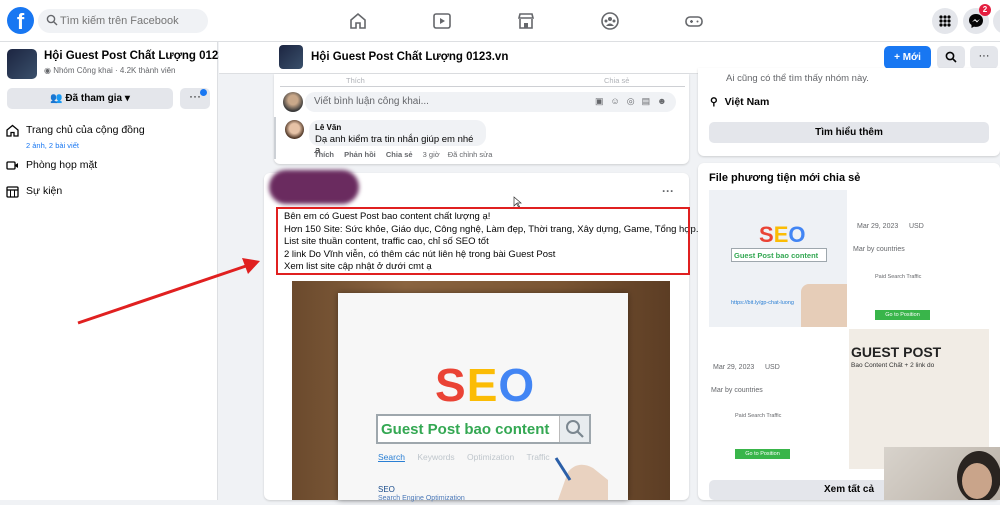 This screenshot has width=1000, height=505. What do you see at coordinates (421, 498) in the screenshot?
I see `image-seo-small-sub: Search Engine Optimization` at bounding box center [421, 498].